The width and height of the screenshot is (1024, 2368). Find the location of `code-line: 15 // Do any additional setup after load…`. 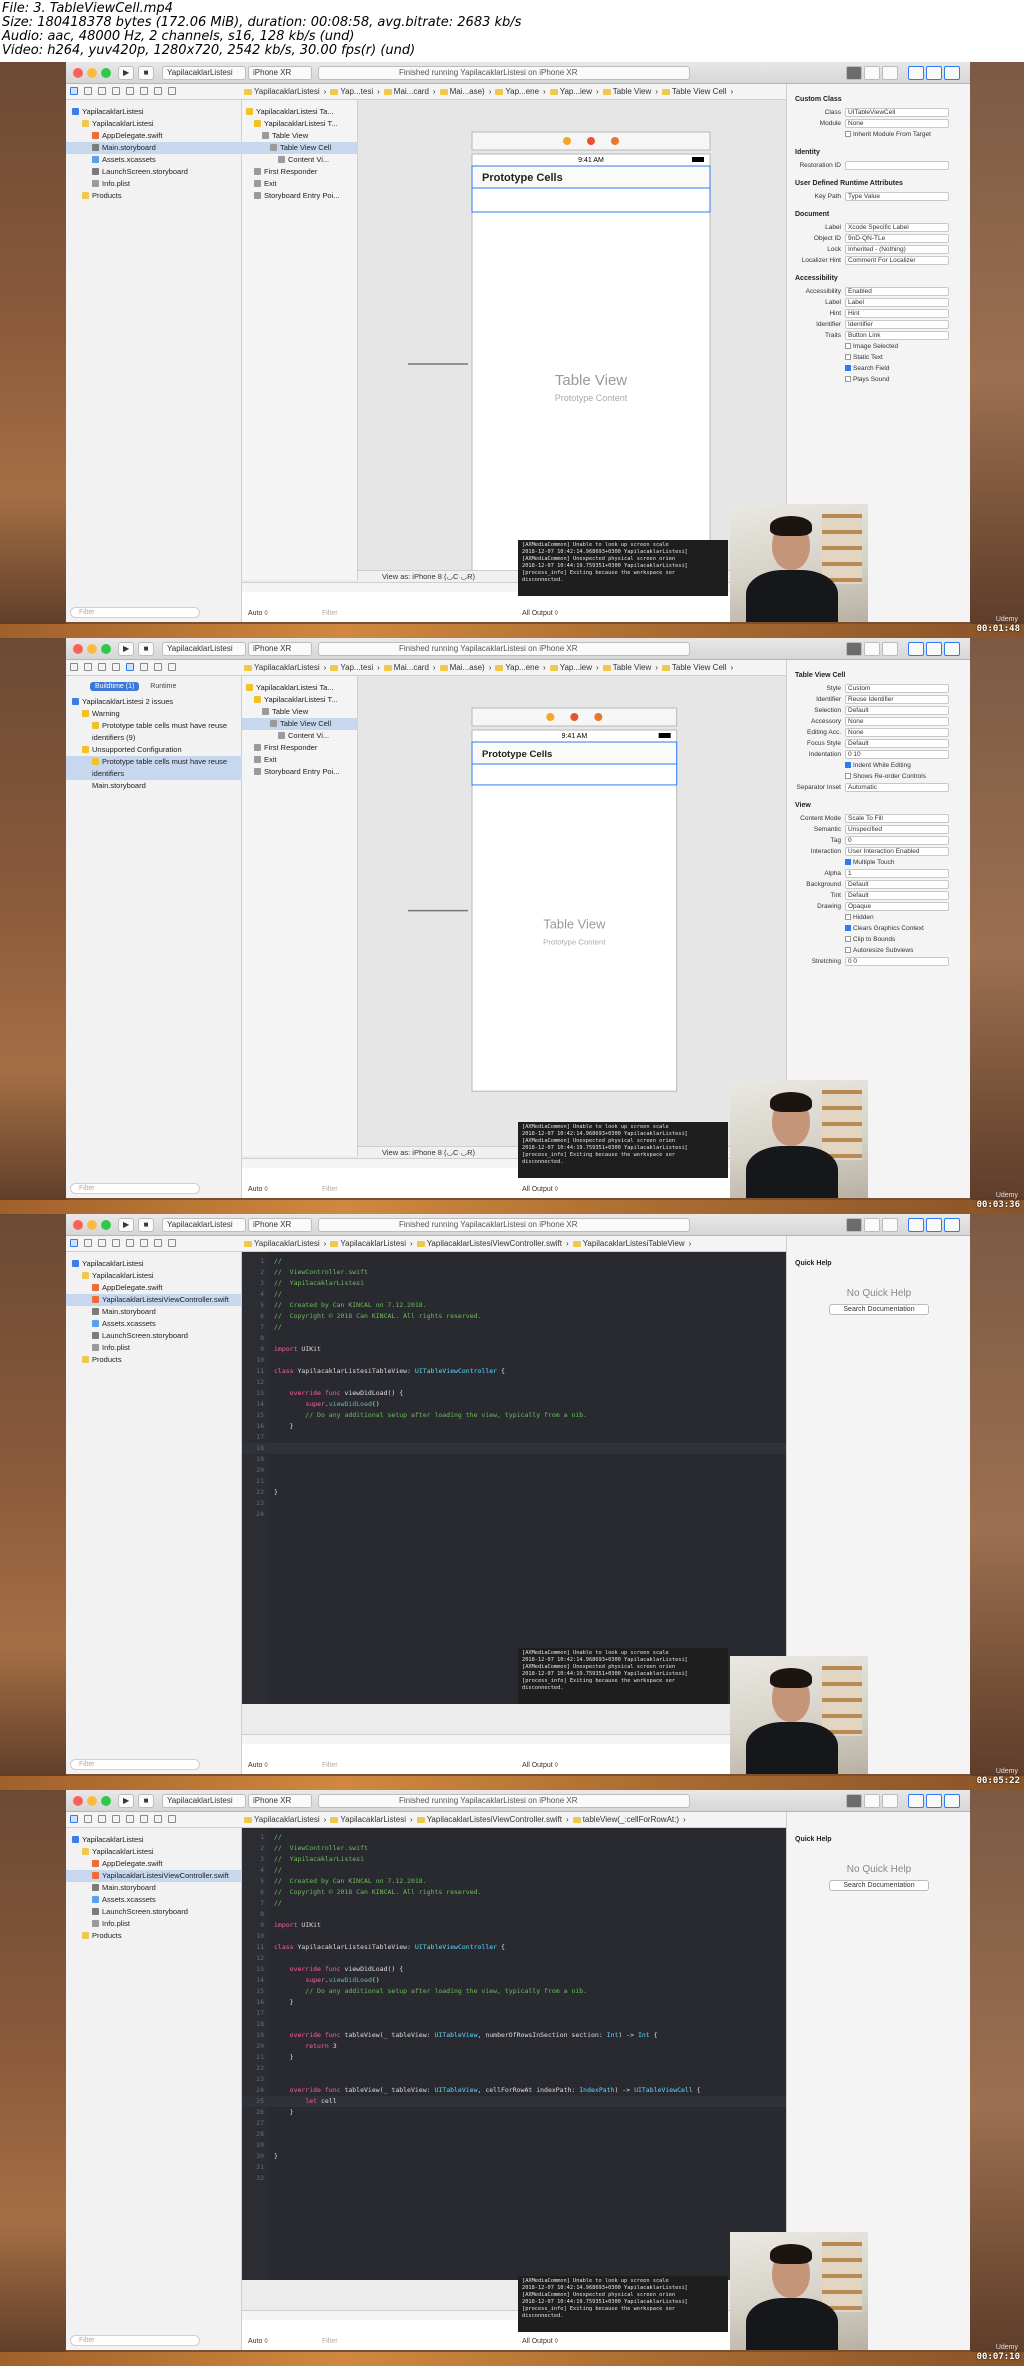

code-line: 15 // Do any additional setup after load… is located at coordinates (514, 1991).